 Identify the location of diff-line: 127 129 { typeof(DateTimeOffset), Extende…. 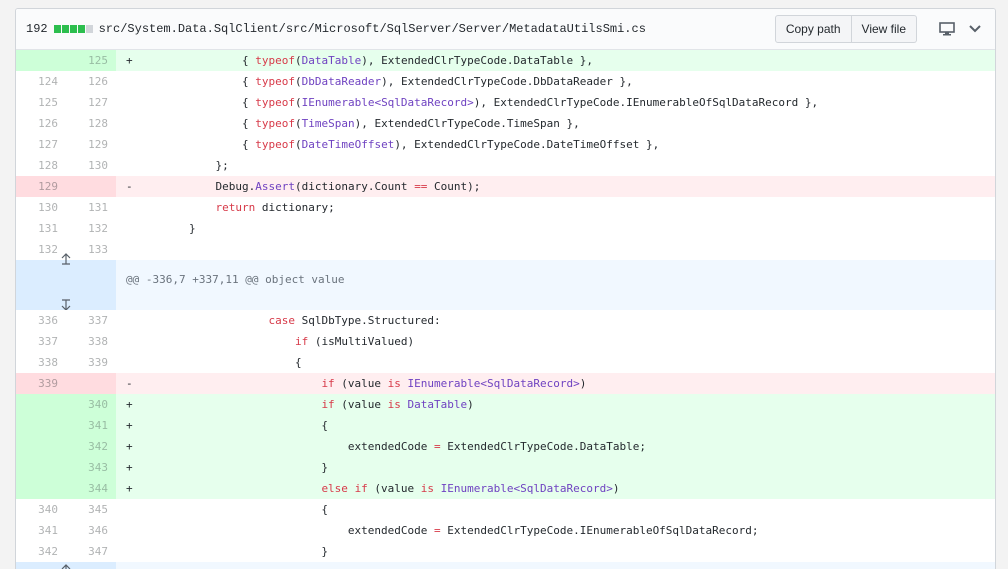
(505, 144).